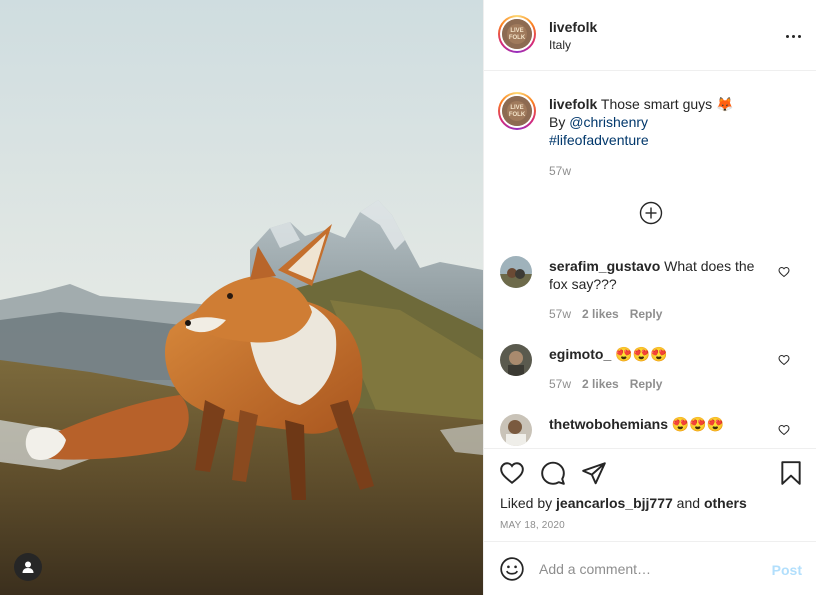 The height and width of the screenshot is (595, 816). I want to click on comment-text: thetwobohemians 😍😍😍, so click(654, 424).